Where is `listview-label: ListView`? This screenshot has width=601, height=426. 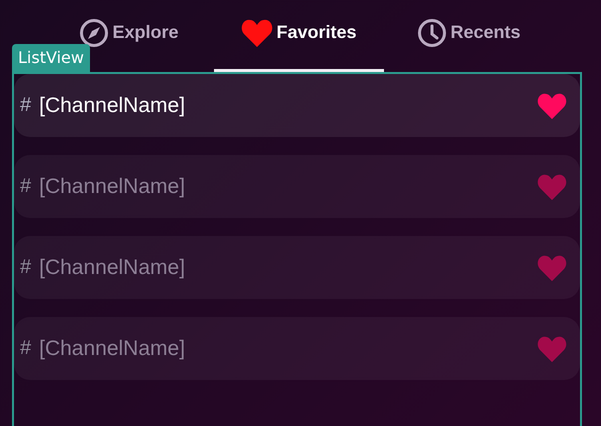 listview-label: ListView is located at coordinates (51, 58).